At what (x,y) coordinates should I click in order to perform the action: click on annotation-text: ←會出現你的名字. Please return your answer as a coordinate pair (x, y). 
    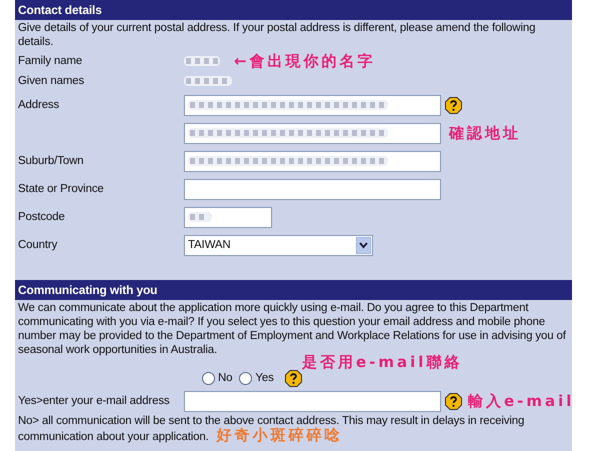
    Looking at the image, I should click on (305, 61).